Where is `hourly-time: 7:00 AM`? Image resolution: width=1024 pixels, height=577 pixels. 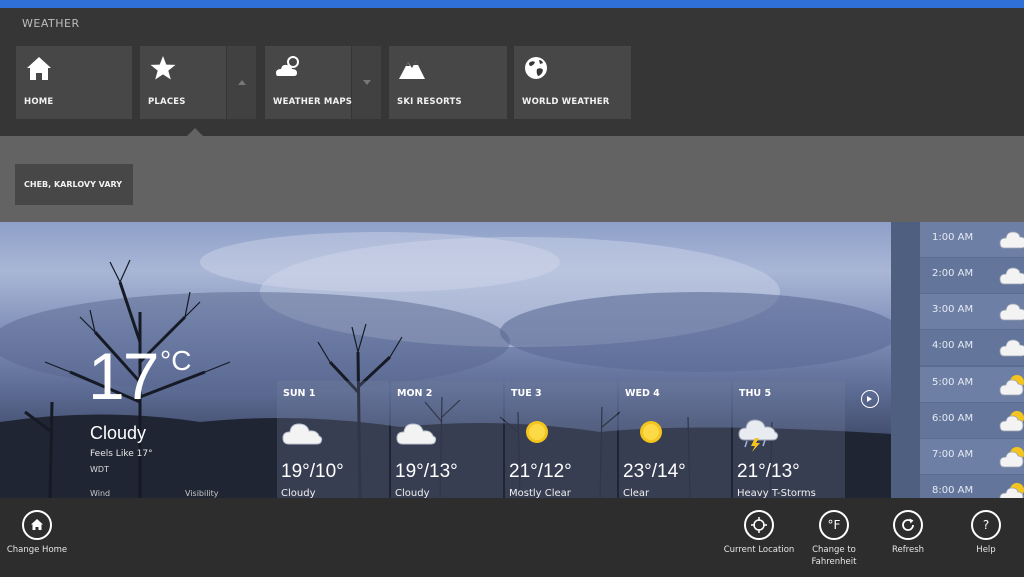 hourly-time: 7:00 AM is located at coordinates (953, 454).